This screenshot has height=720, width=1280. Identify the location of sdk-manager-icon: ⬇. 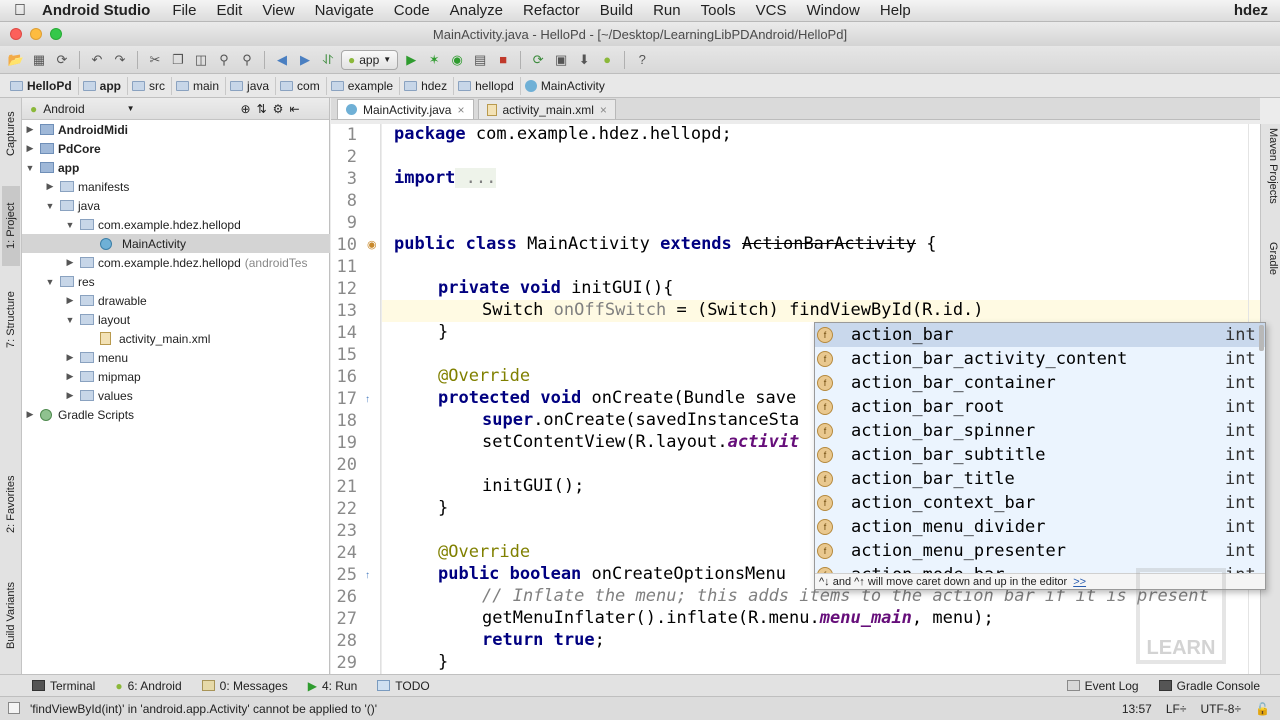
(584, 60).